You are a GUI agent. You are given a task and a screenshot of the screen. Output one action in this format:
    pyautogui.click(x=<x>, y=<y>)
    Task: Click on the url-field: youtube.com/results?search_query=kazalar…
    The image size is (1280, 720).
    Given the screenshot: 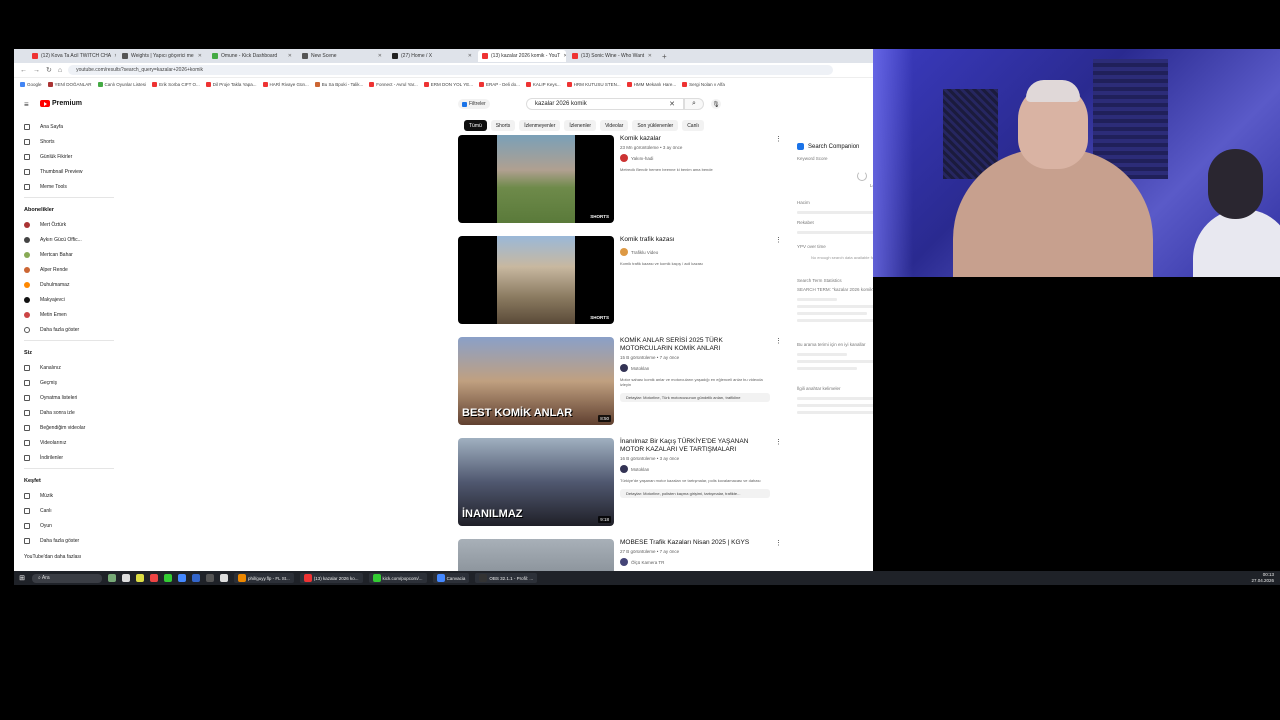 What is the action you would take?
    pyautogui.click(x=450, y=70)
    